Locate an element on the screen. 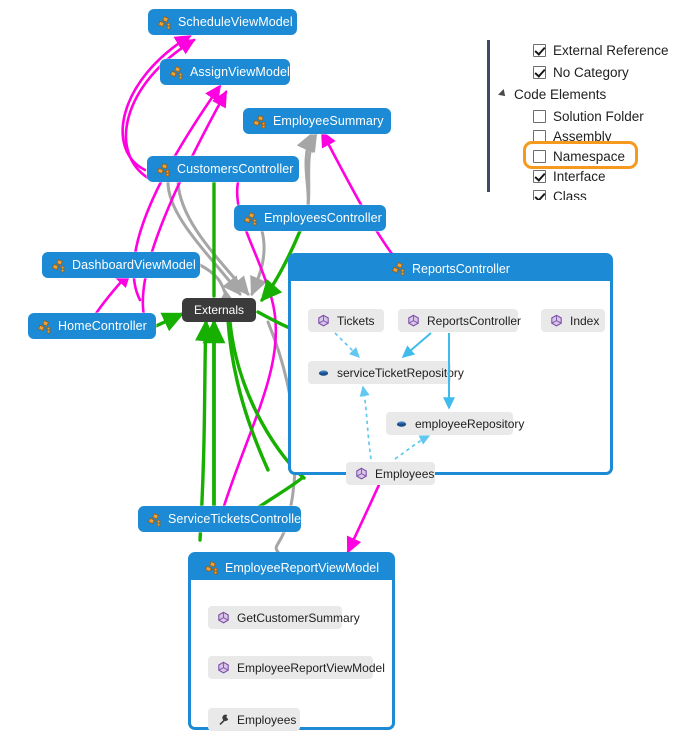  legend-checkbox-row: Solution Folder is located at coordinates (588, 116).